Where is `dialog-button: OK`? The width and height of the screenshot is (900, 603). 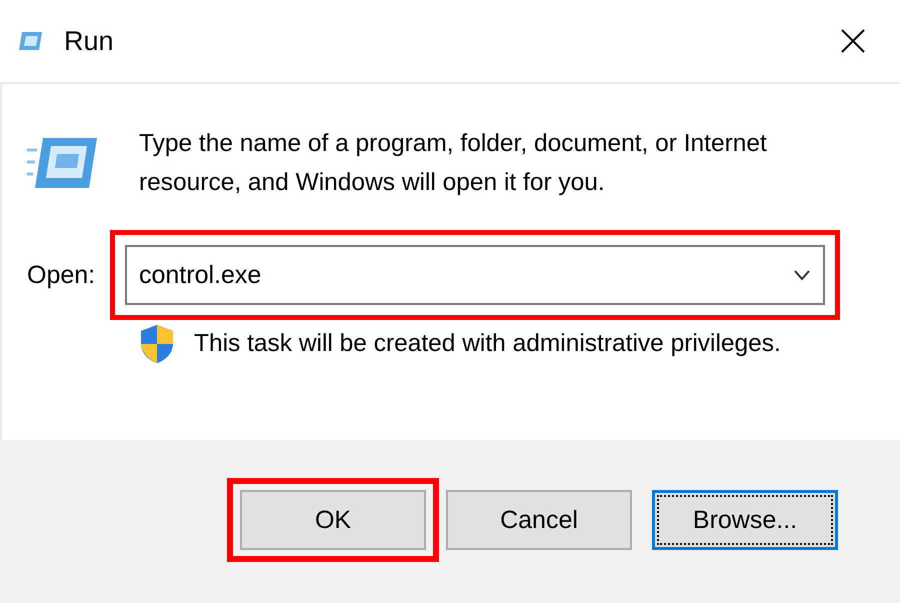 dialog-button: OK is located at coordinates (333, 520).